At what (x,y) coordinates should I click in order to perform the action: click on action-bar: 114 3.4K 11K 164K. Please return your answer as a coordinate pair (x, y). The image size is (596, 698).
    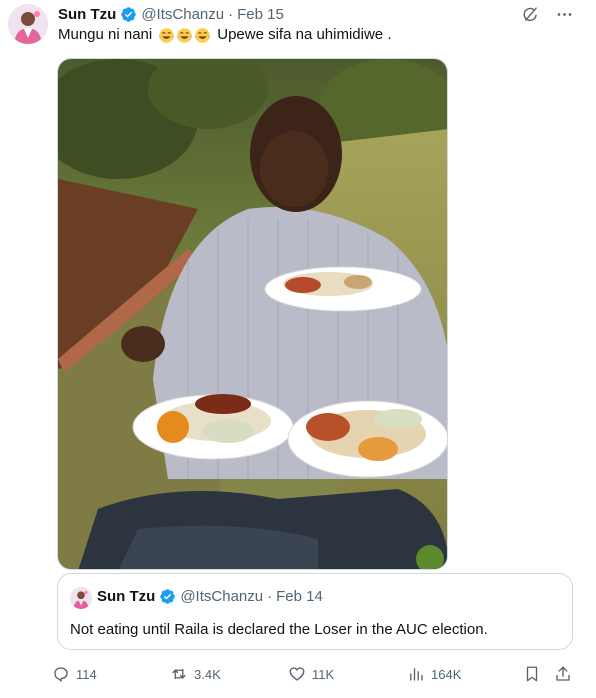
    Looking at the image, I should click on (314, 674).